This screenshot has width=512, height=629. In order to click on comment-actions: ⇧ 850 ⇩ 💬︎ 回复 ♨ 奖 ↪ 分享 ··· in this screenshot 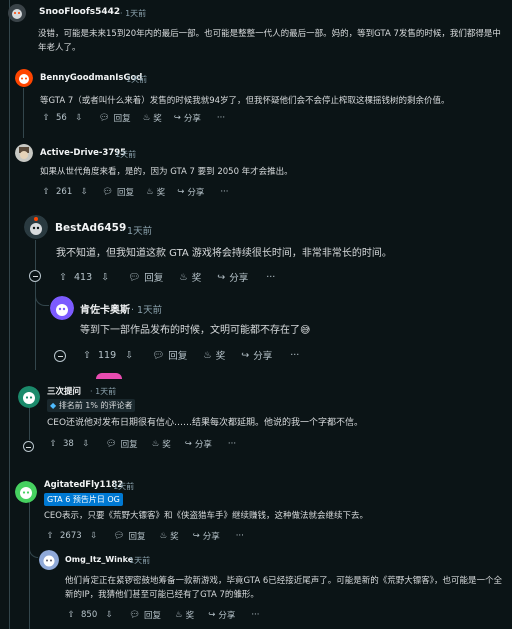, I will do `click(162, 615)`.